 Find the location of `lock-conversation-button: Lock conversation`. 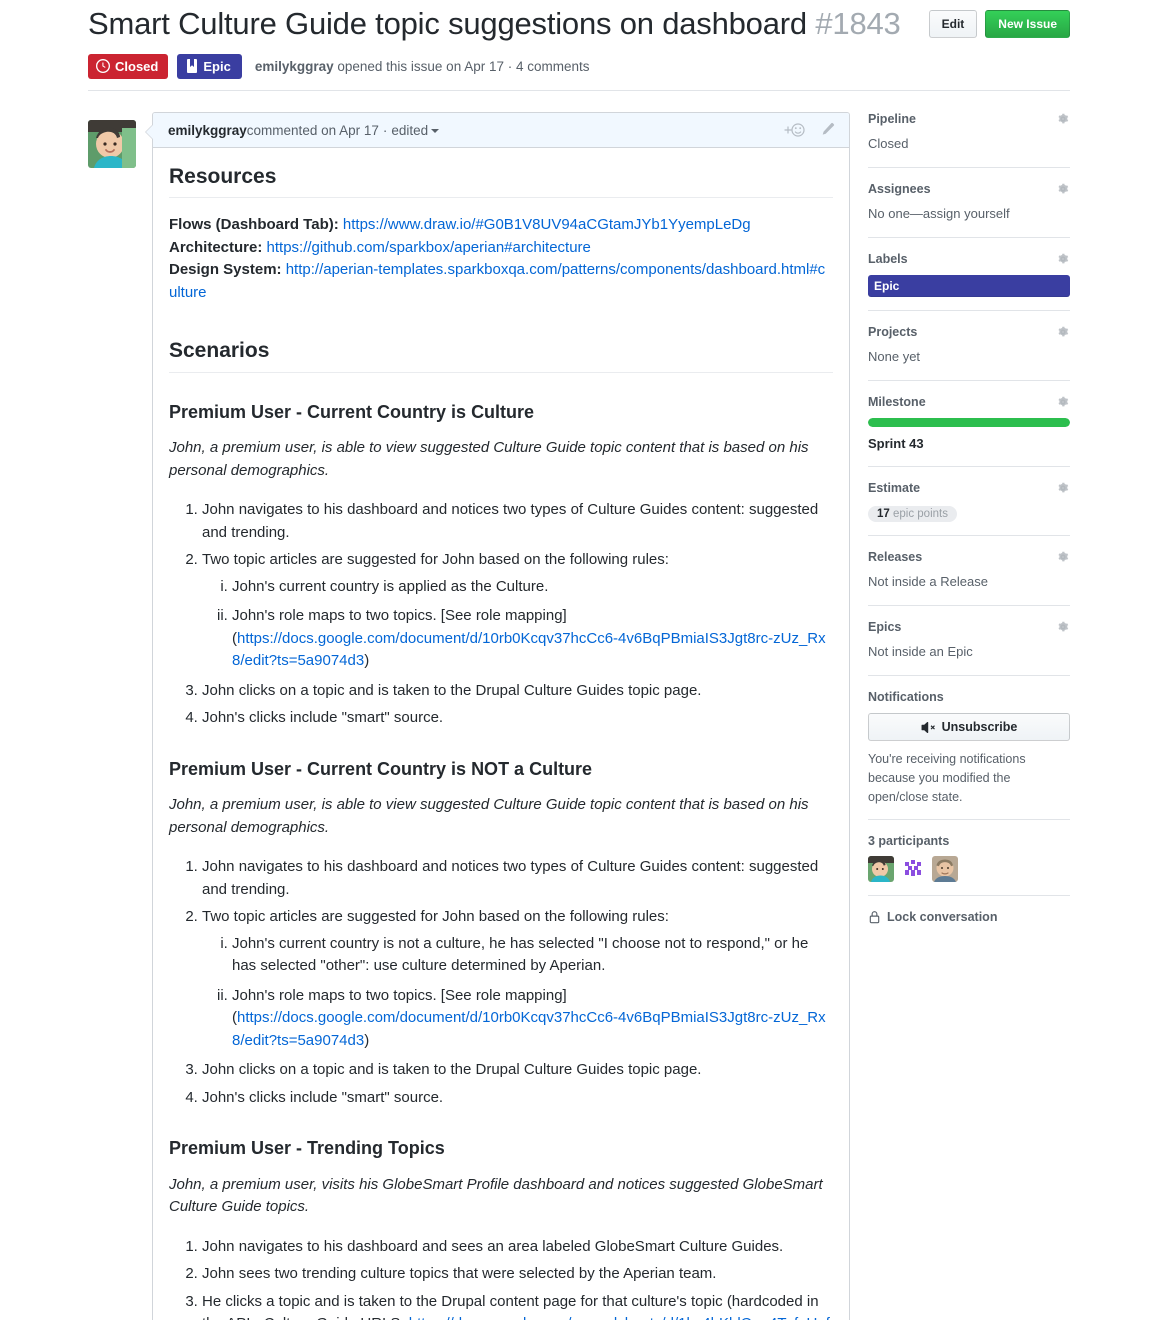

lock-conversation-button: Lock conversation is located at coordinates (969, 917).